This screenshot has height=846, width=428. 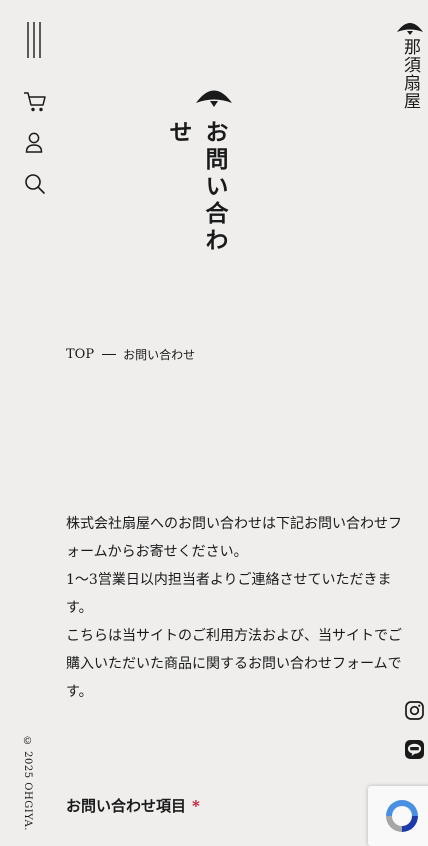 I want to click on copyright: © 2025 OHGIYA., so click(x=27, y=783).